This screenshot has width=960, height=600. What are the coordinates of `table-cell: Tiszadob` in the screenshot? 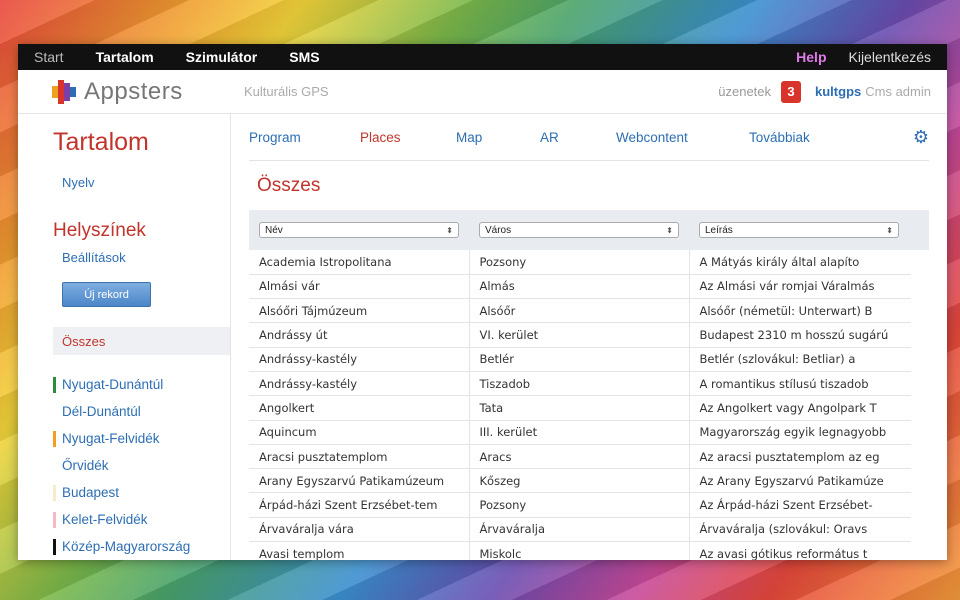 It's located at (578, 384).